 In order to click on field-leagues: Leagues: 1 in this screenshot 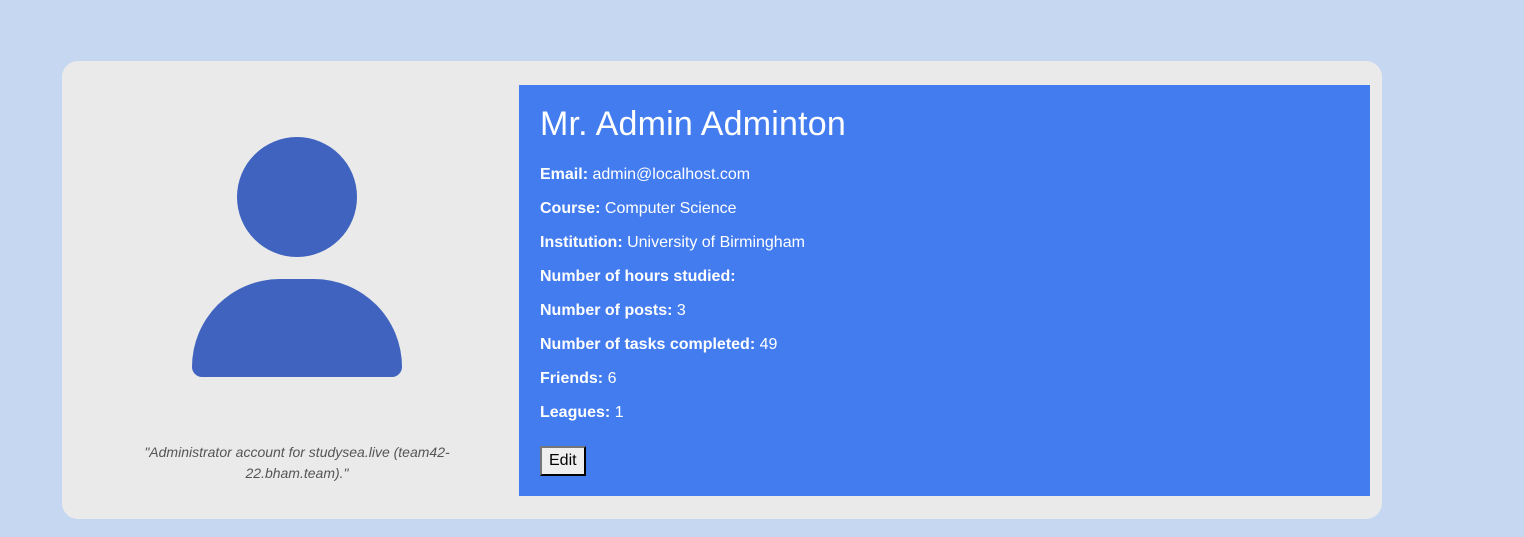, I will do `click(672, 419)`.